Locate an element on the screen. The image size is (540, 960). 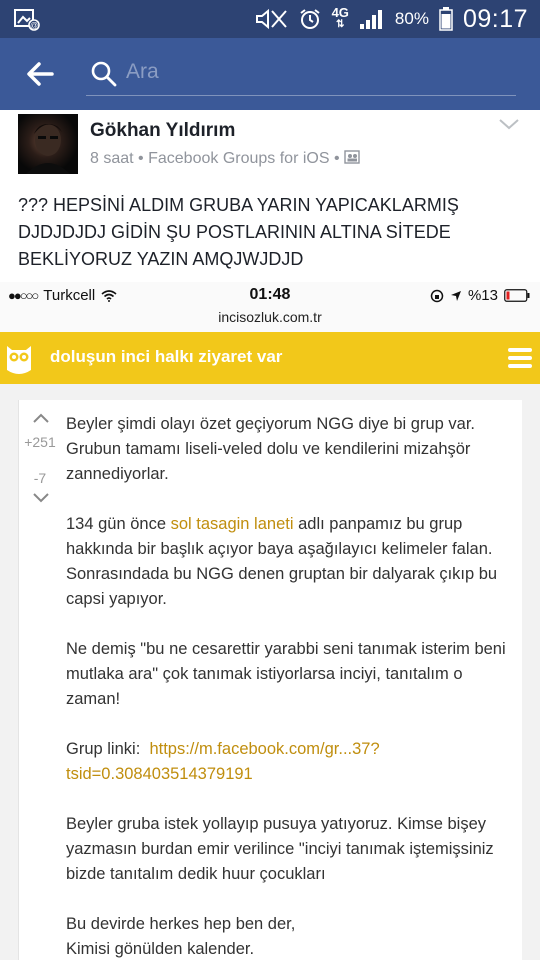
app-header: Ara is located at coordinates (270, 74).